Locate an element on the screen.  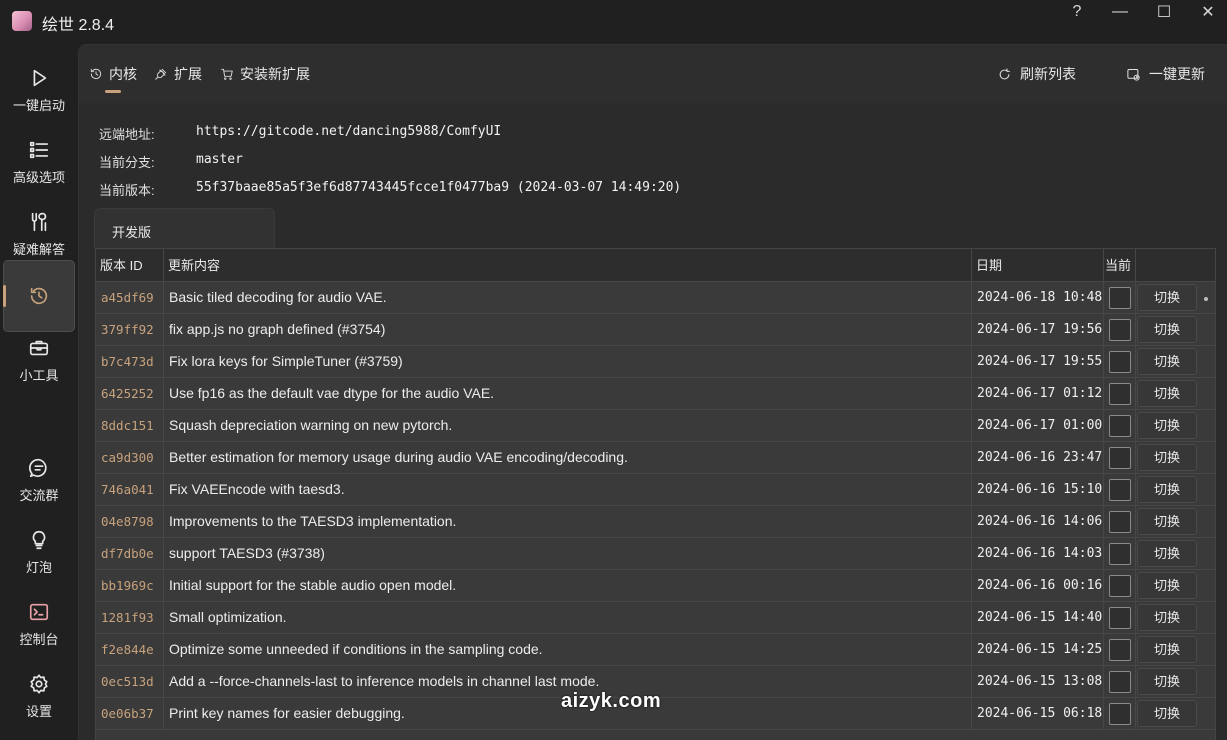
minimize-button: — is located at coordinates (1120, 12).